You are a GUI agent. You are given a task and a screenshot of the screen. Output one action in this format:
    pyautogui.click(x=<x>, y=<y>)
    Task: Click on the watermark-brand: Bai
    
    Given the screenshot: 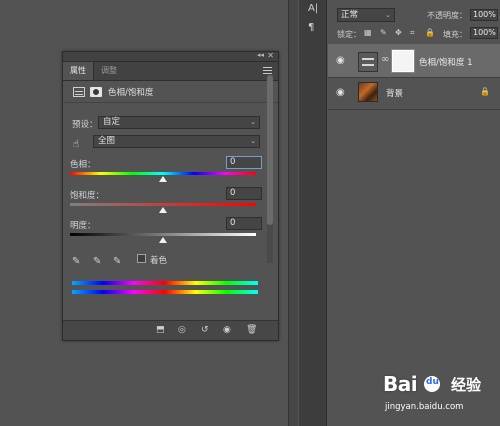 What is the action you would take?
    pyautogui.click(x=400, y=384)
    